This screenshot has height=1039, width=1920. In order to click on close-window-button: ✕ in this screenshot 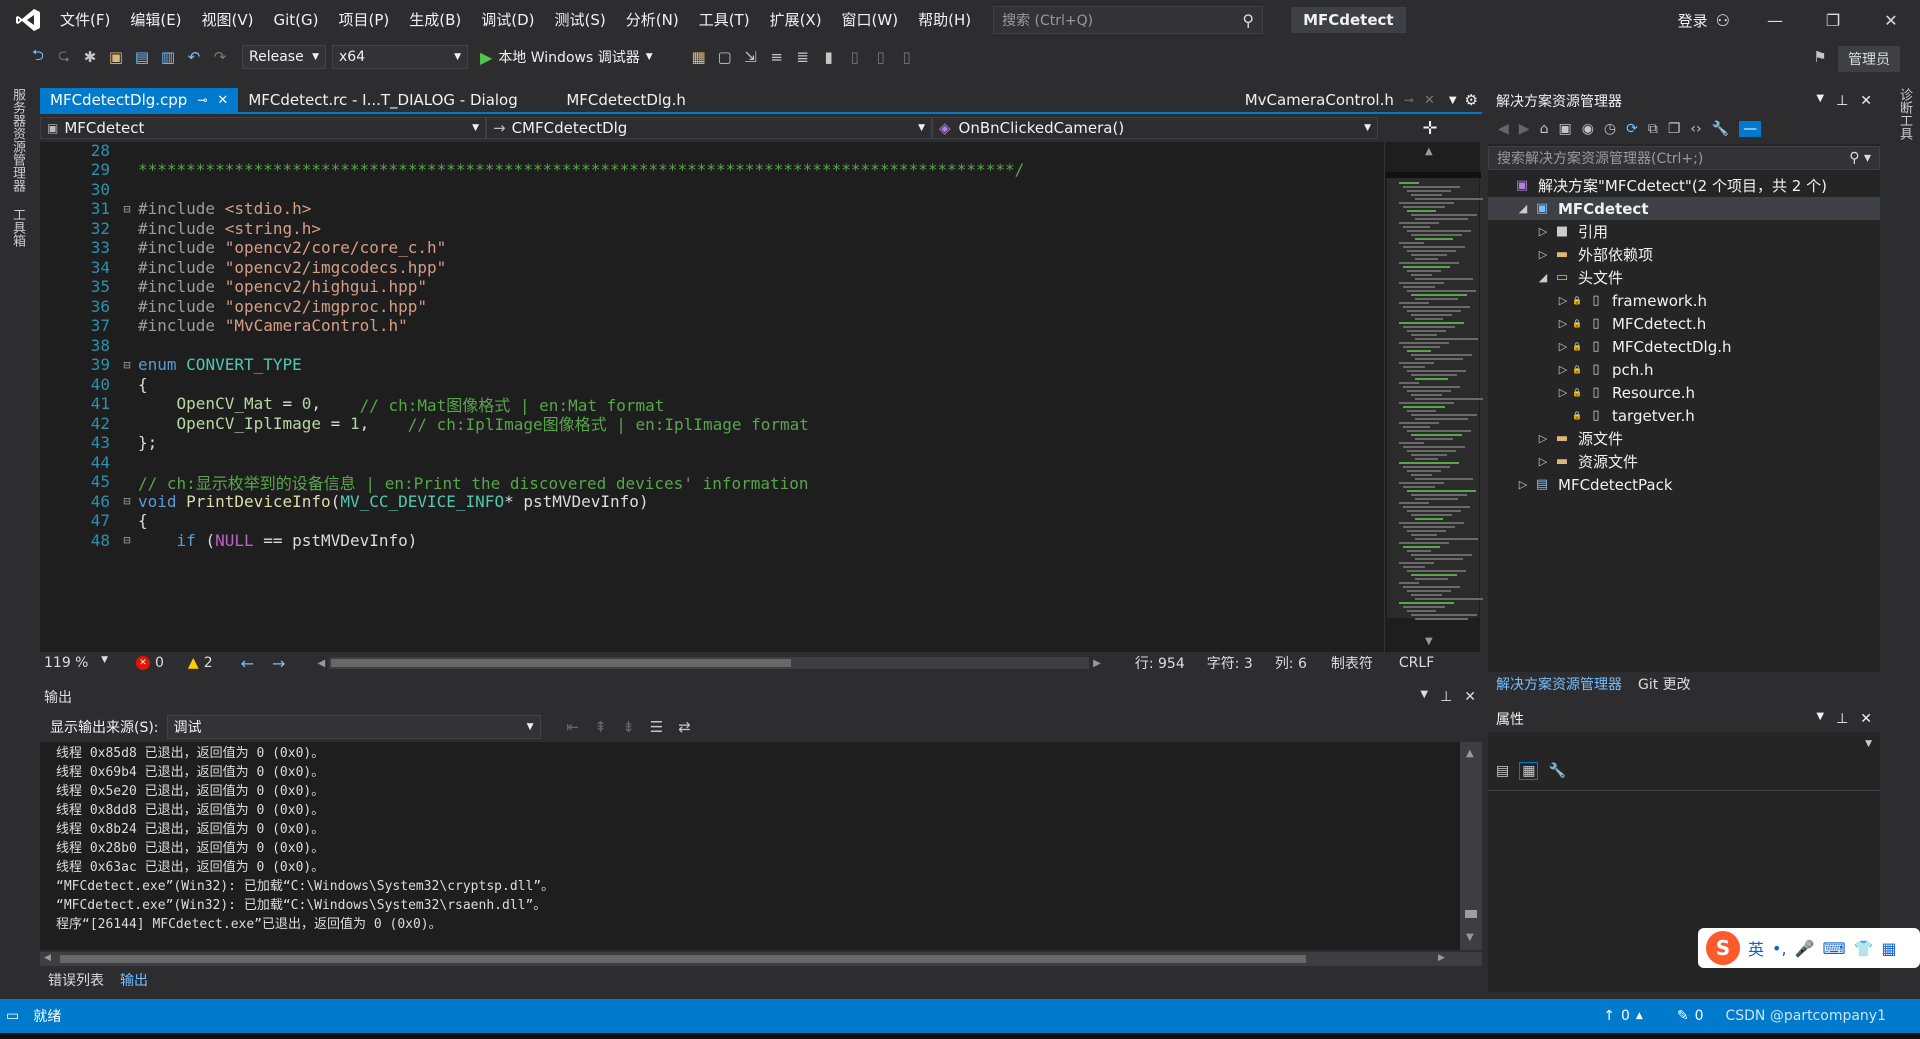, I will do `click(1891, 20)`.